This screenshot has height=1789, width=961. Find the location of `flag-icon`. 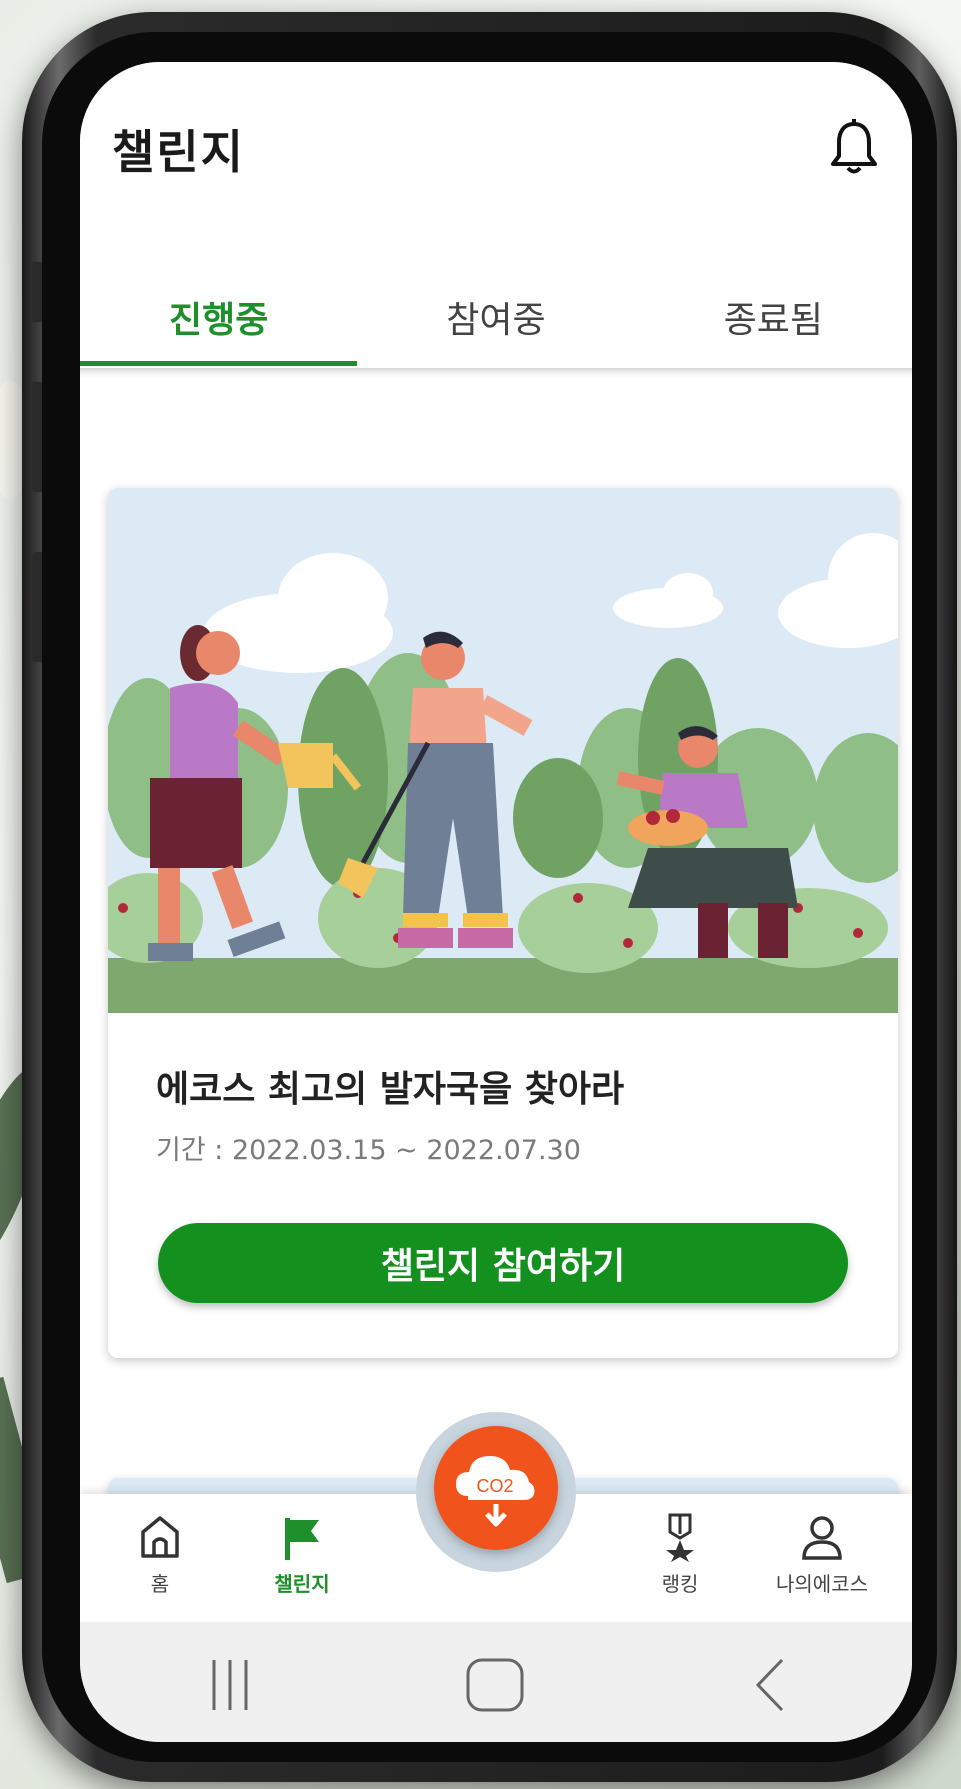

flag-icon is located at coordinates (302, 1539).